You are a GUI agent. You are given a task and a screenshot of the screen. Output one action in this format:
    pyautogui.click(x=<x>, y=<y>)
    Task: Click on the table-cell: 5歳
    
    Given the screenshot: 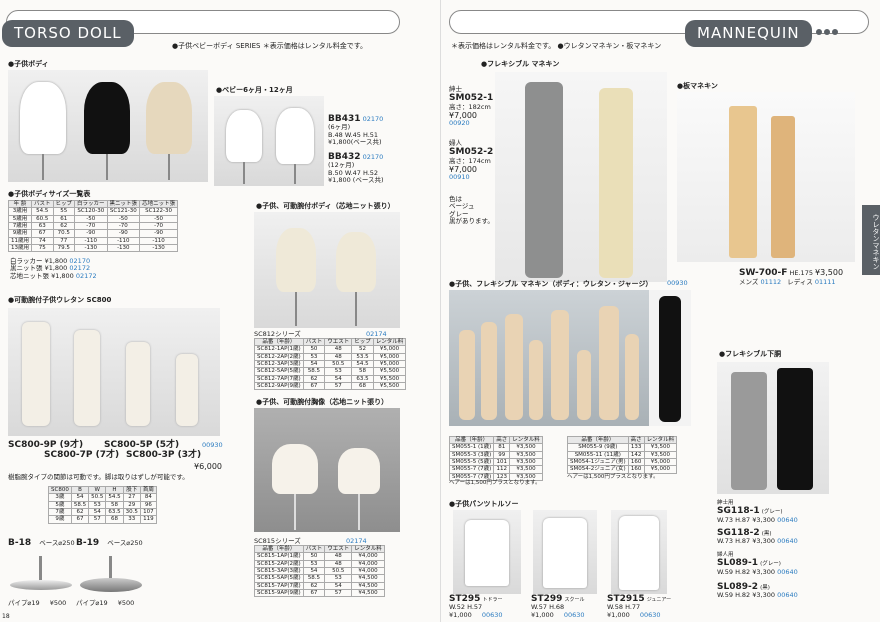 What is the action you would take?
    pyautogui.click(x=60, y=504)
    